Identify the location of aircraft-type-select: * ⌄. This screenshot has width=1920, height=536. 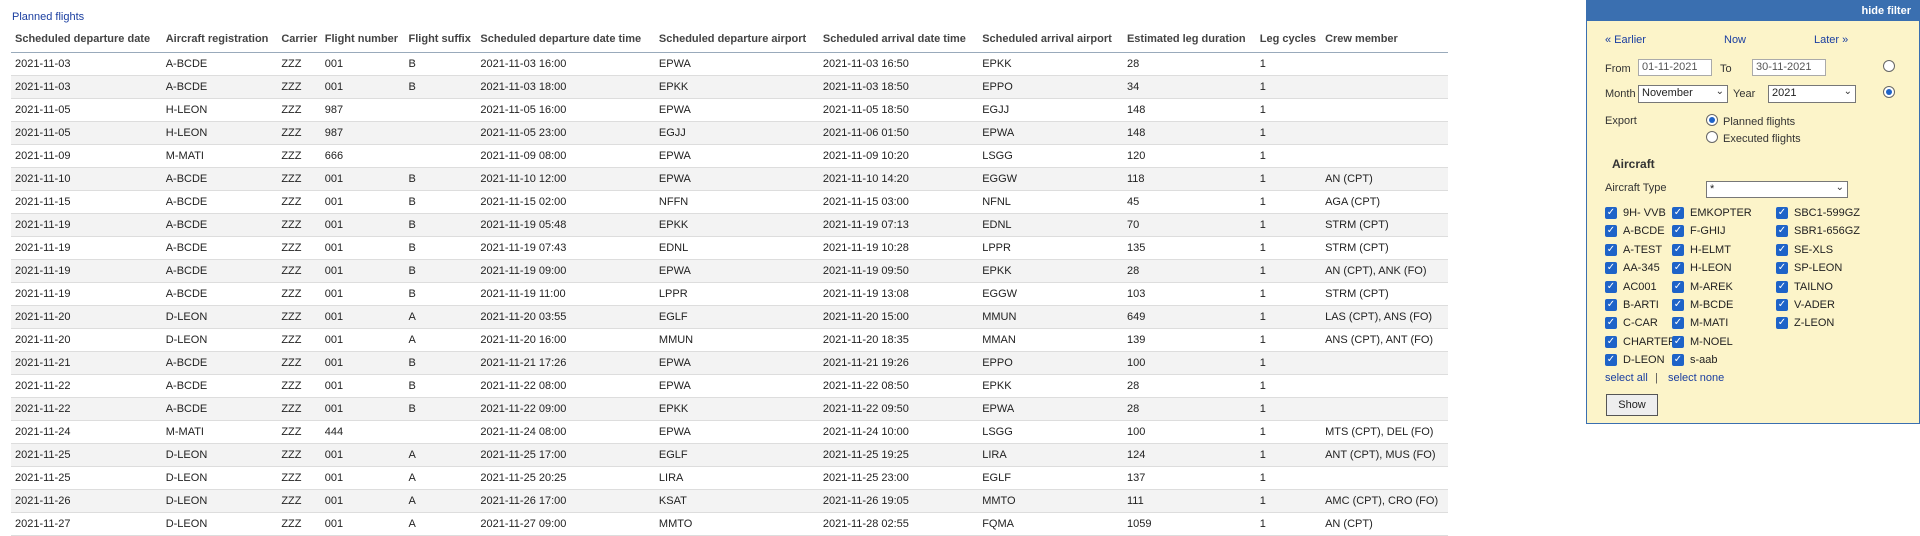
(1777, 189).